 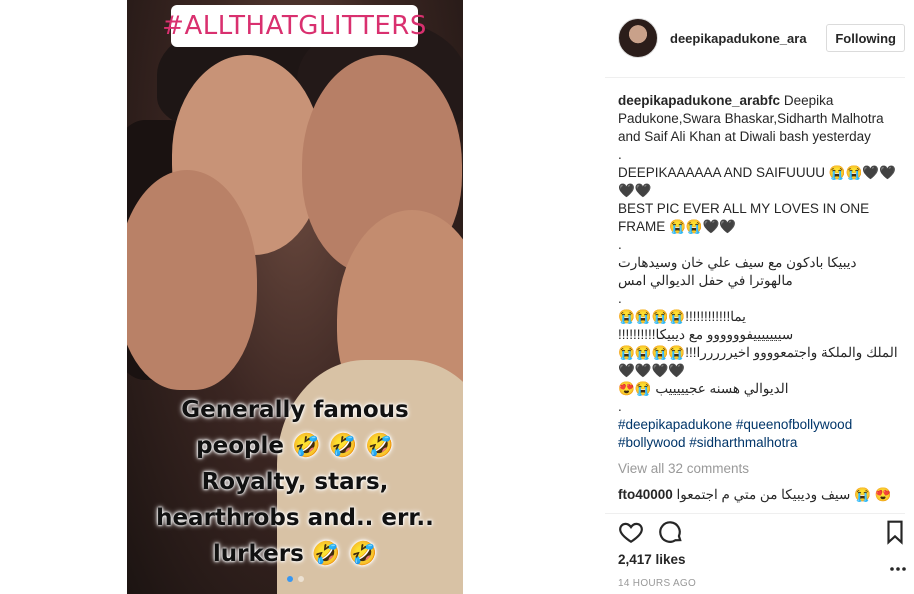 I want to click on overlay-line: people 🤣 🤣 🤣, so click(x=295, y=446).